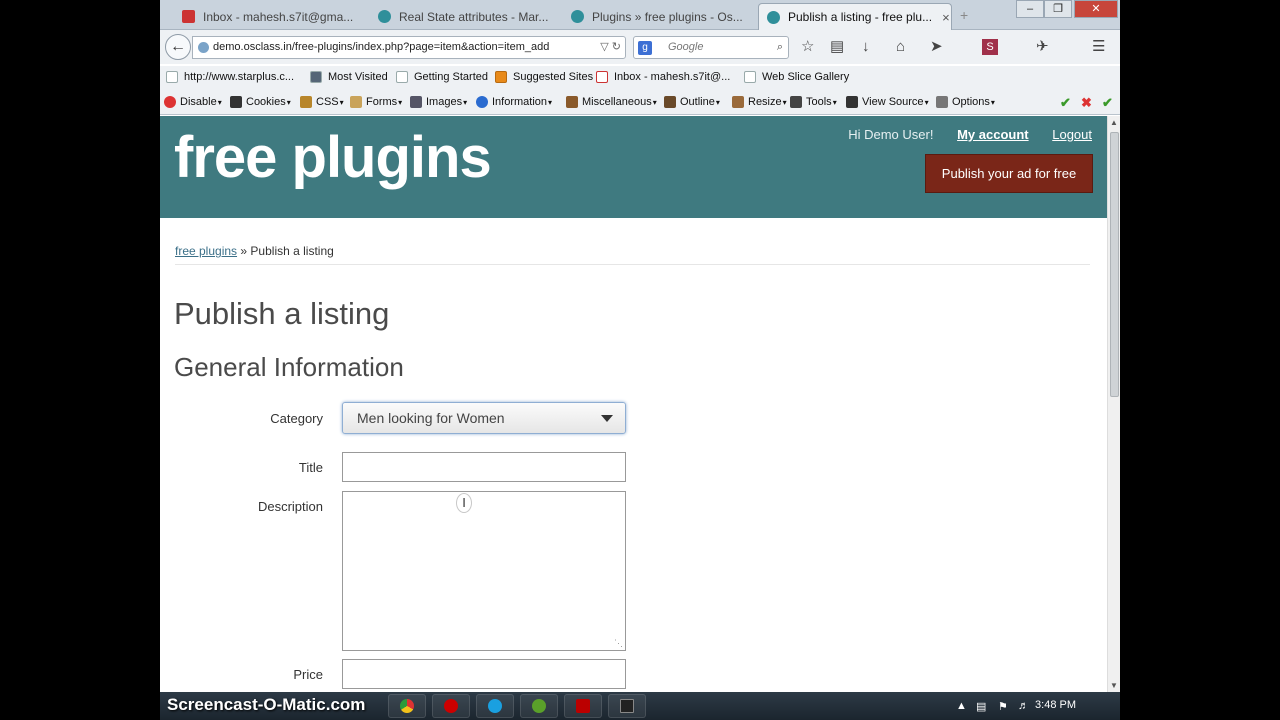 The width and height of the screenshot is (1280, 720). I want to click on my-account-link: My account, so click(993, 134).